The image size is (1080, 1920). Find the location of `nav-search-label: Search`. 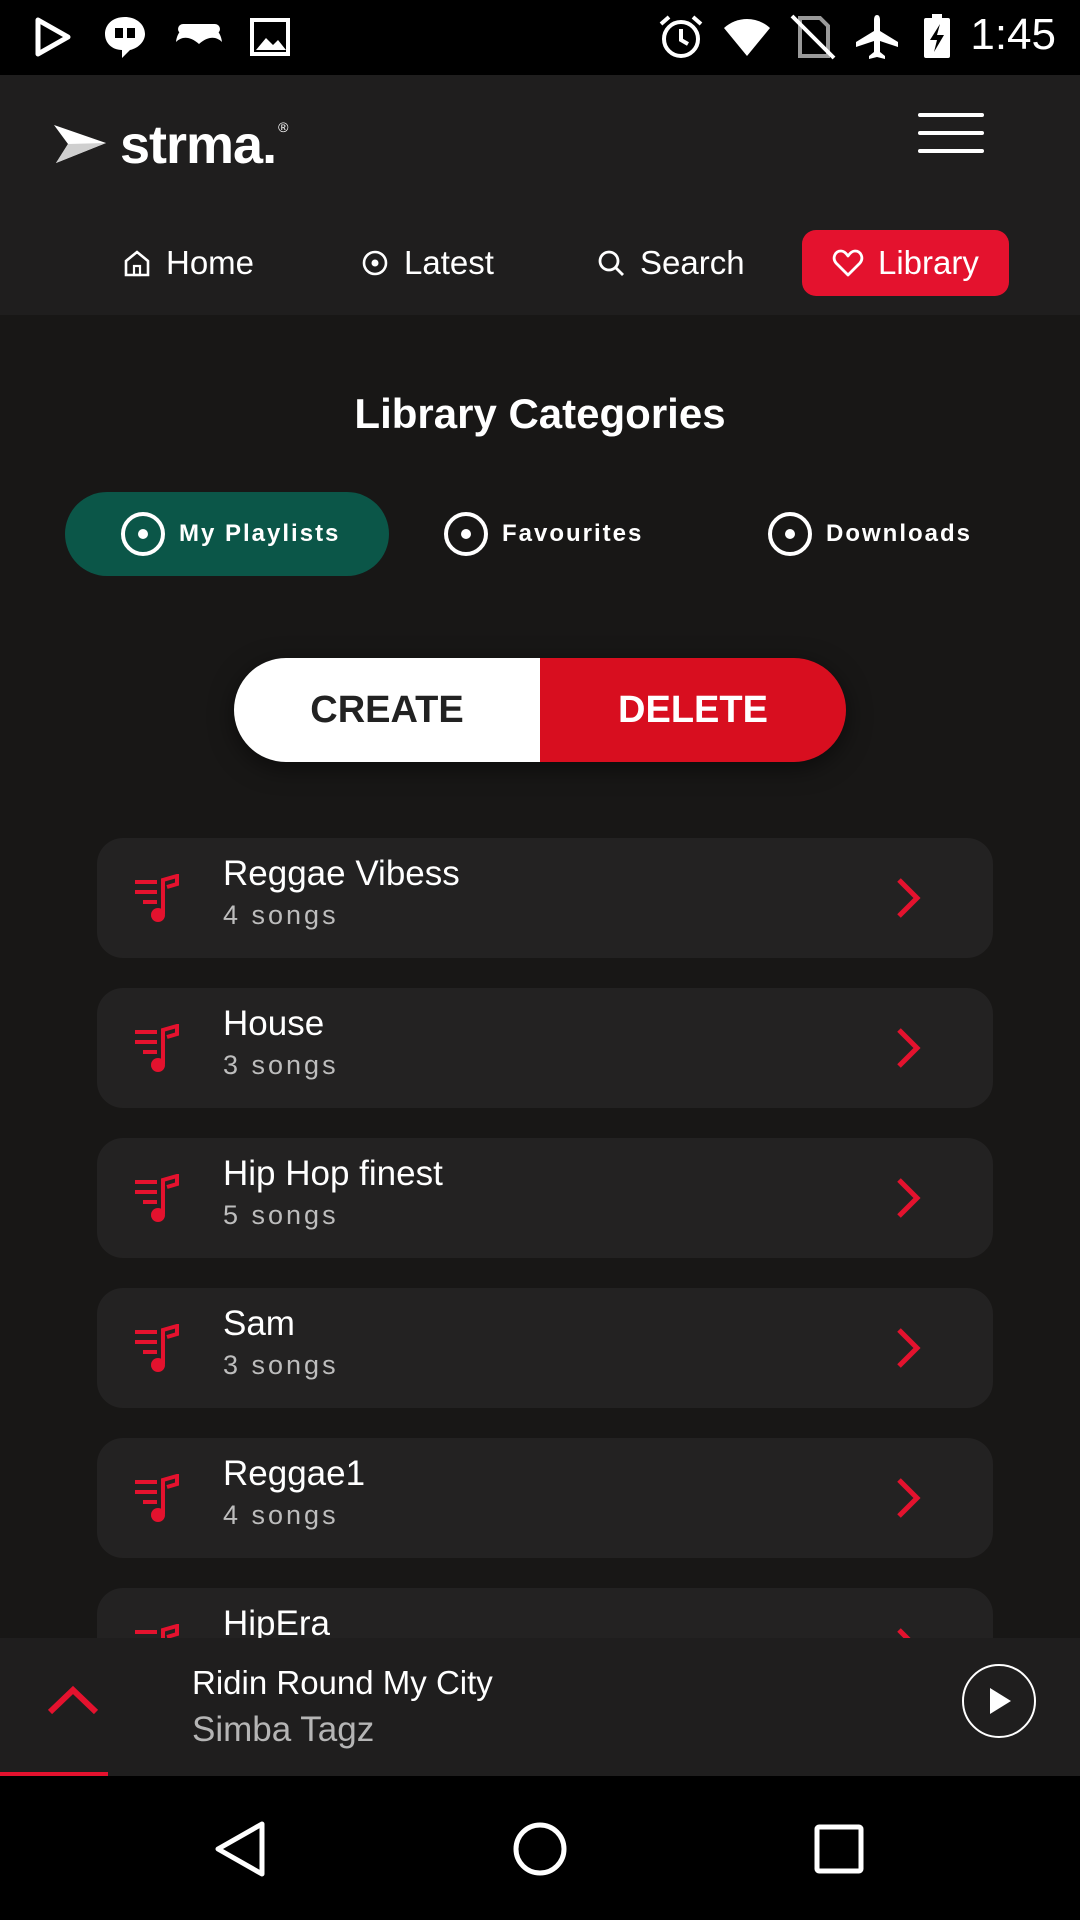

nav-search-label: Search is located at coordinates (692, 262).